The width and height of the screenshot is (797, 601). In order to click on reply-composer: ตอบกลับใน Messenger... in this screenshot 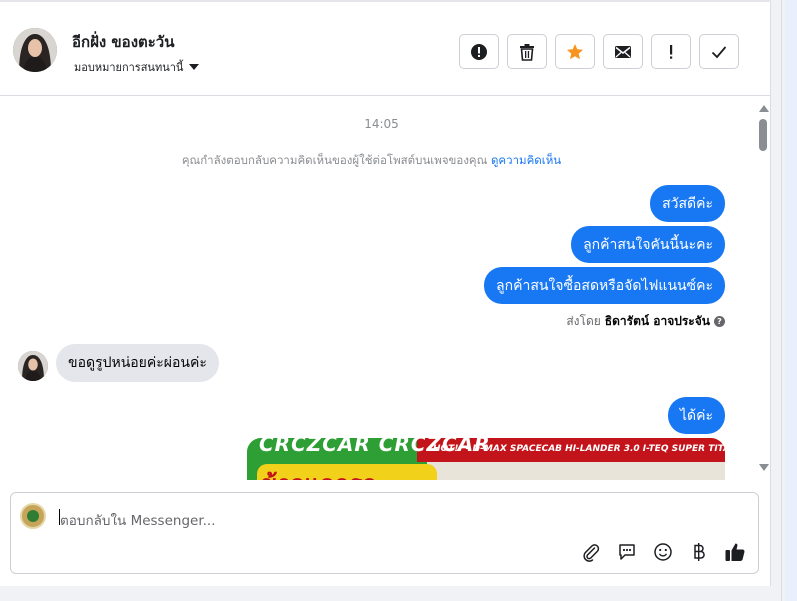, I will do `click(384, 533)`.